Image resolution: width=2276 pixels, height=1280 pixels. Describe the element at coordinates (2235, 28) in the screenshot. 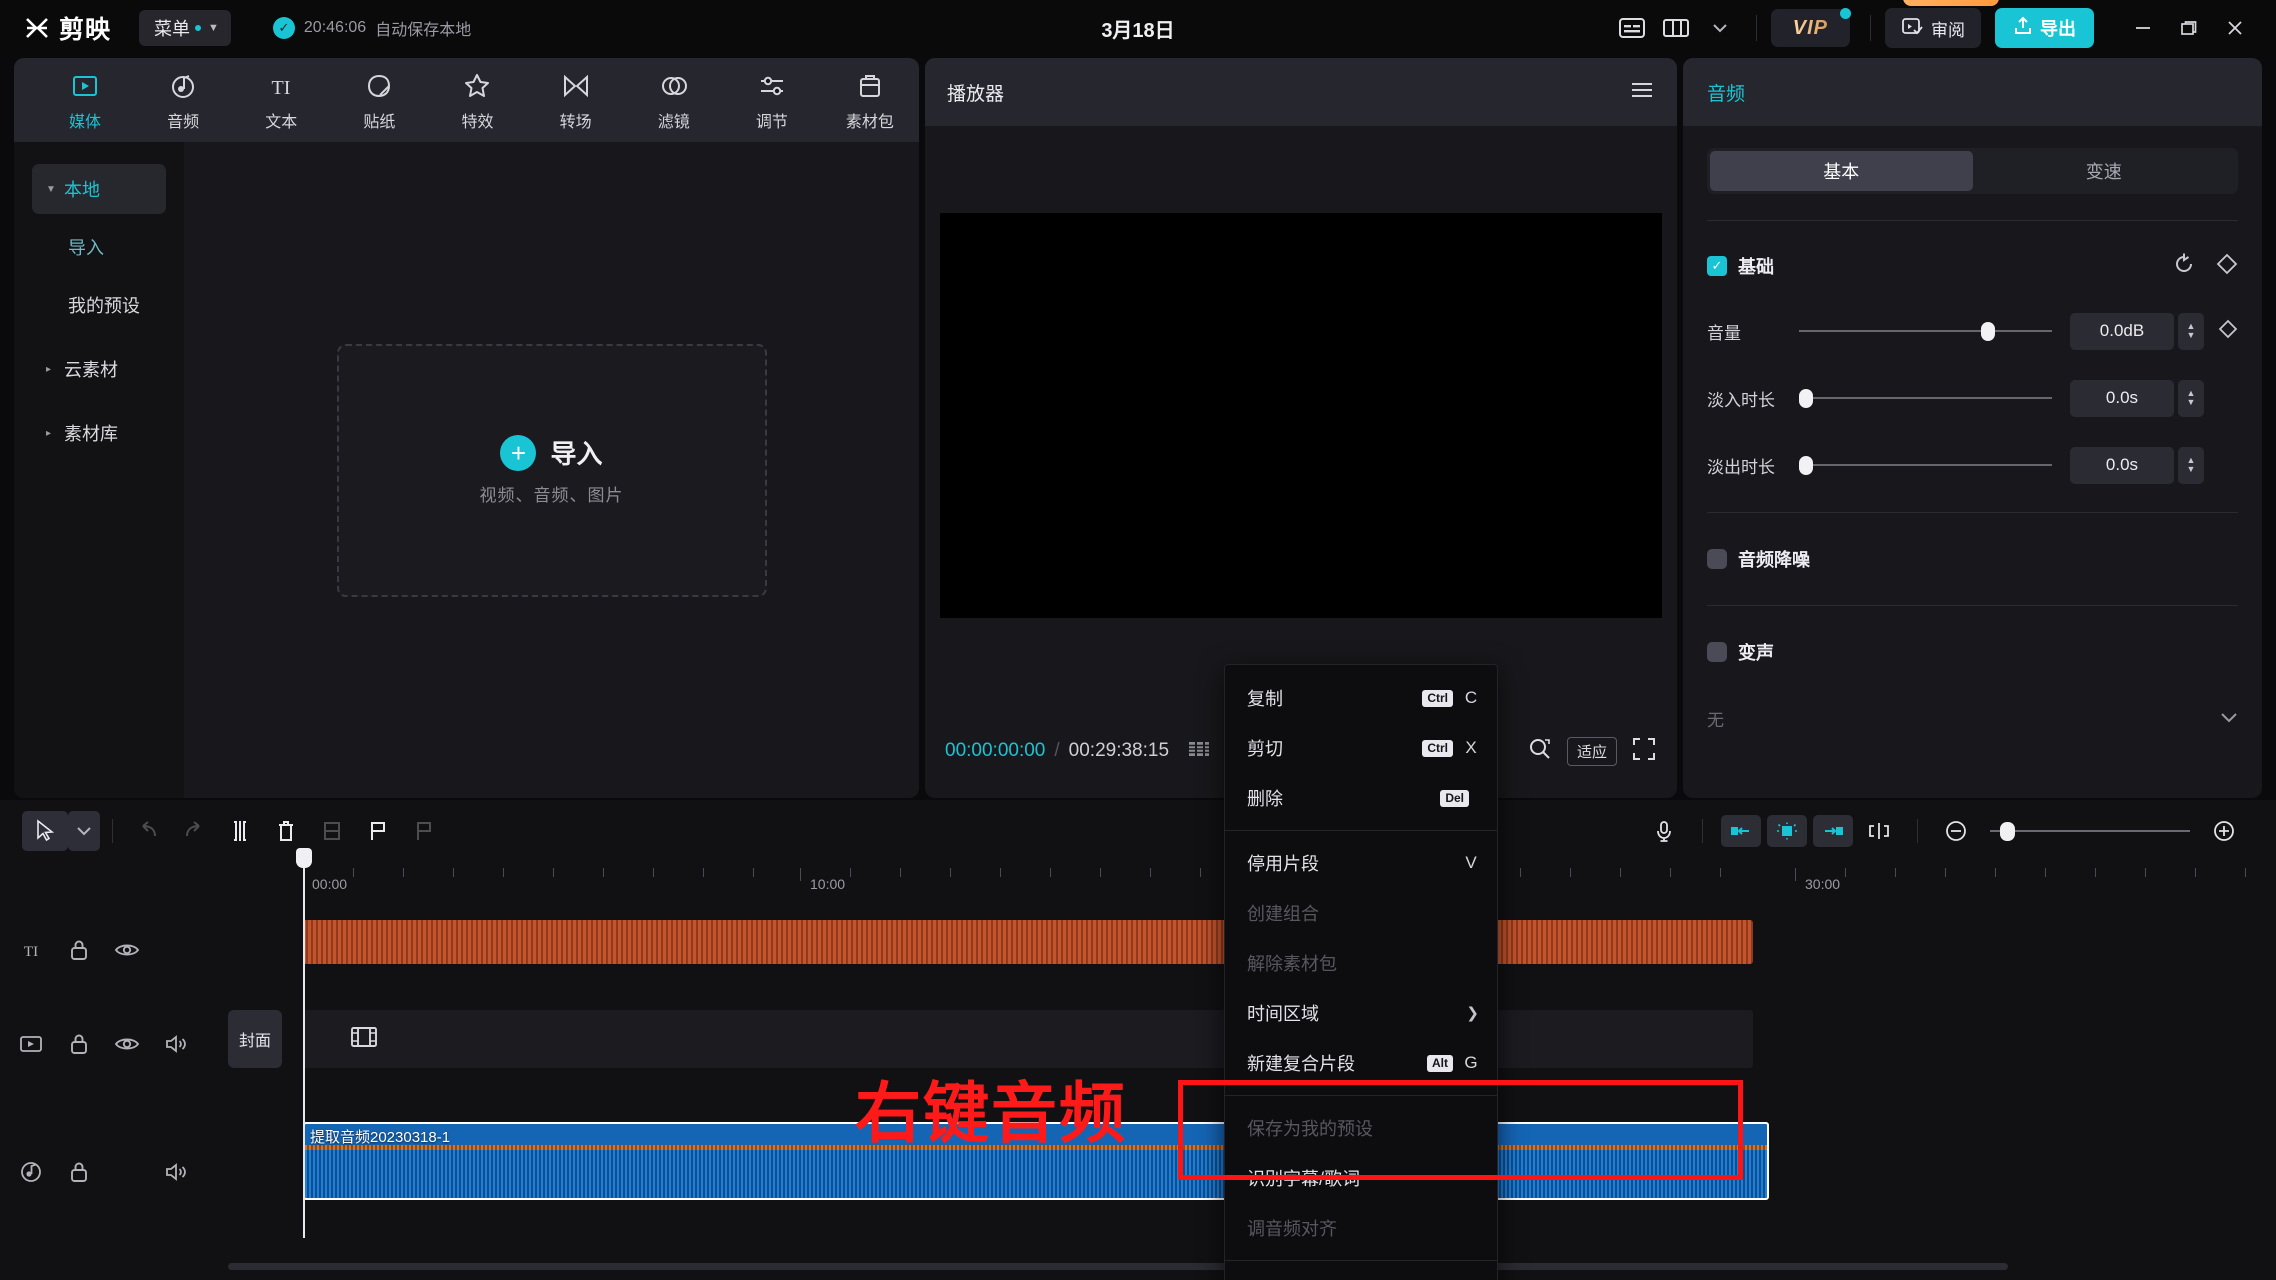

I see `close-icon` at that location.